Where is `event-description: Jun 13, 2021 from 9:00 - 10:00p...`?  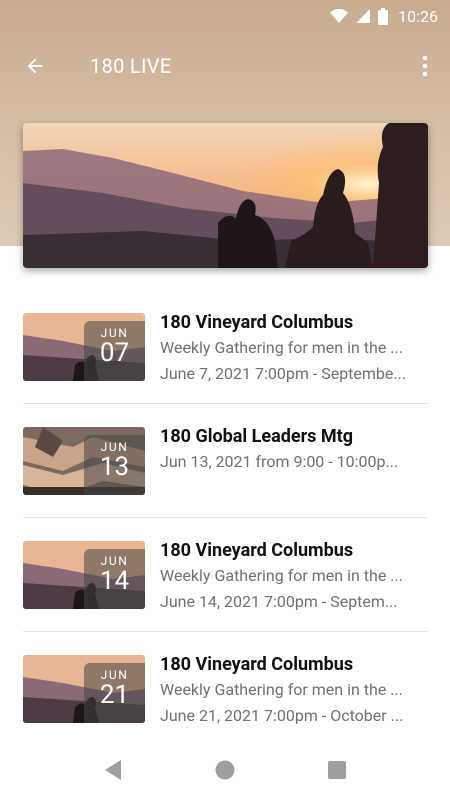 event-description: Jun 13, 2021 from 9:00 - 10:00p... is located at coordinates (279, 461).